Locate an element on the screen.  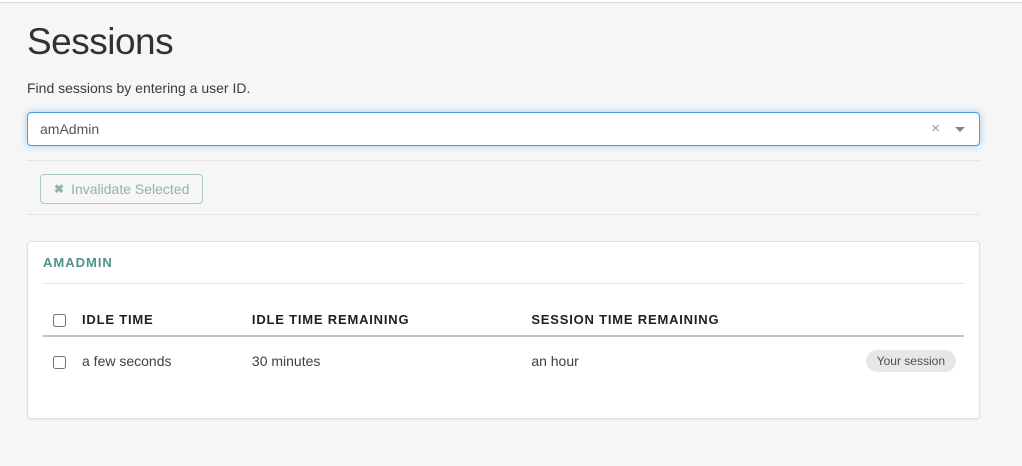
select-all-checkbox is located at coordinates (59, 321).